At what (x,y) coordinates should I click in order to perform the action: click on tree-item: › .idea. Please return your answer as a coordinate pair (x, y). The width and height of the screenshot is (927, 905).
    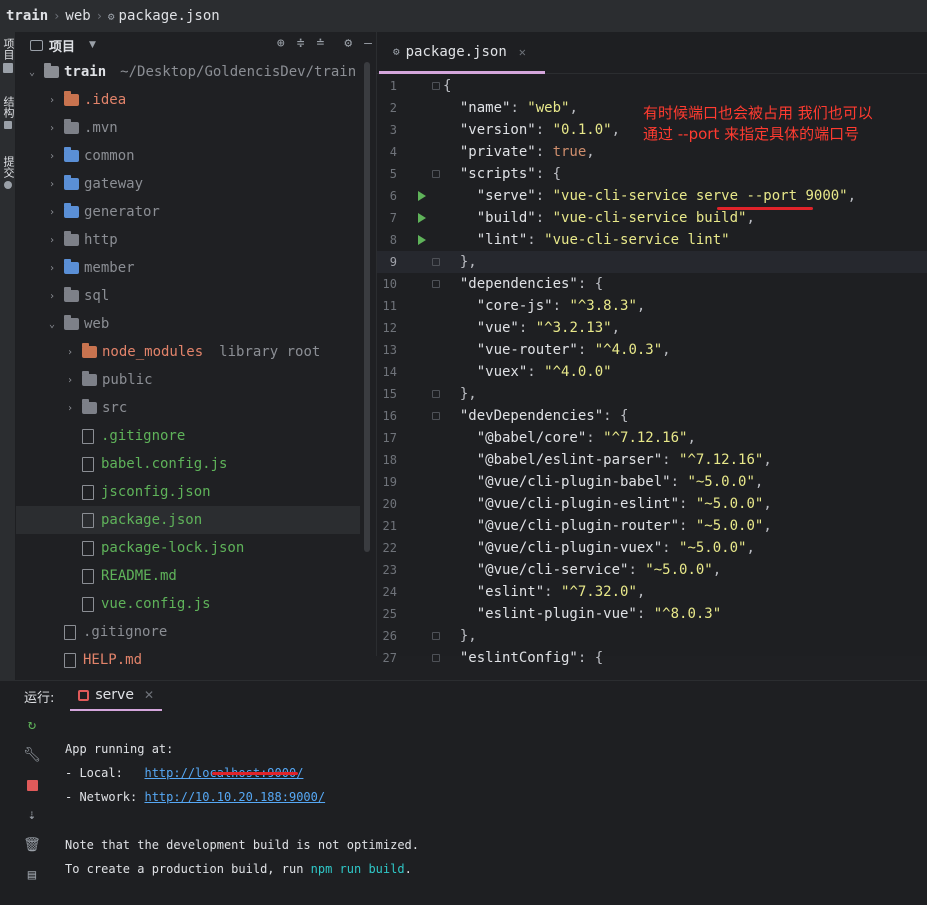
    Looking at the image, I should click on (188, 100).